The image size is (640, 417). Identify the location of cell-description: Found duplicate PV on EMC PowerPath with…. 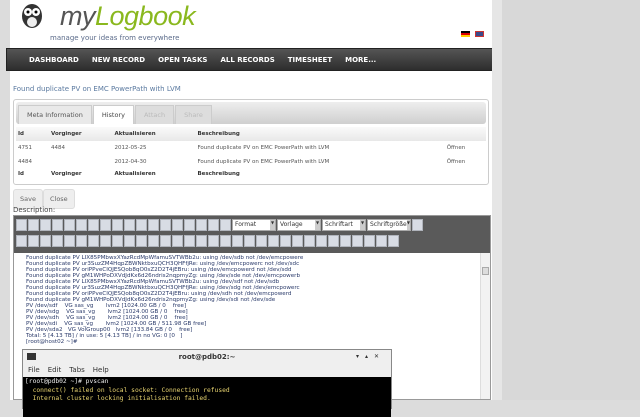
(263, 148).